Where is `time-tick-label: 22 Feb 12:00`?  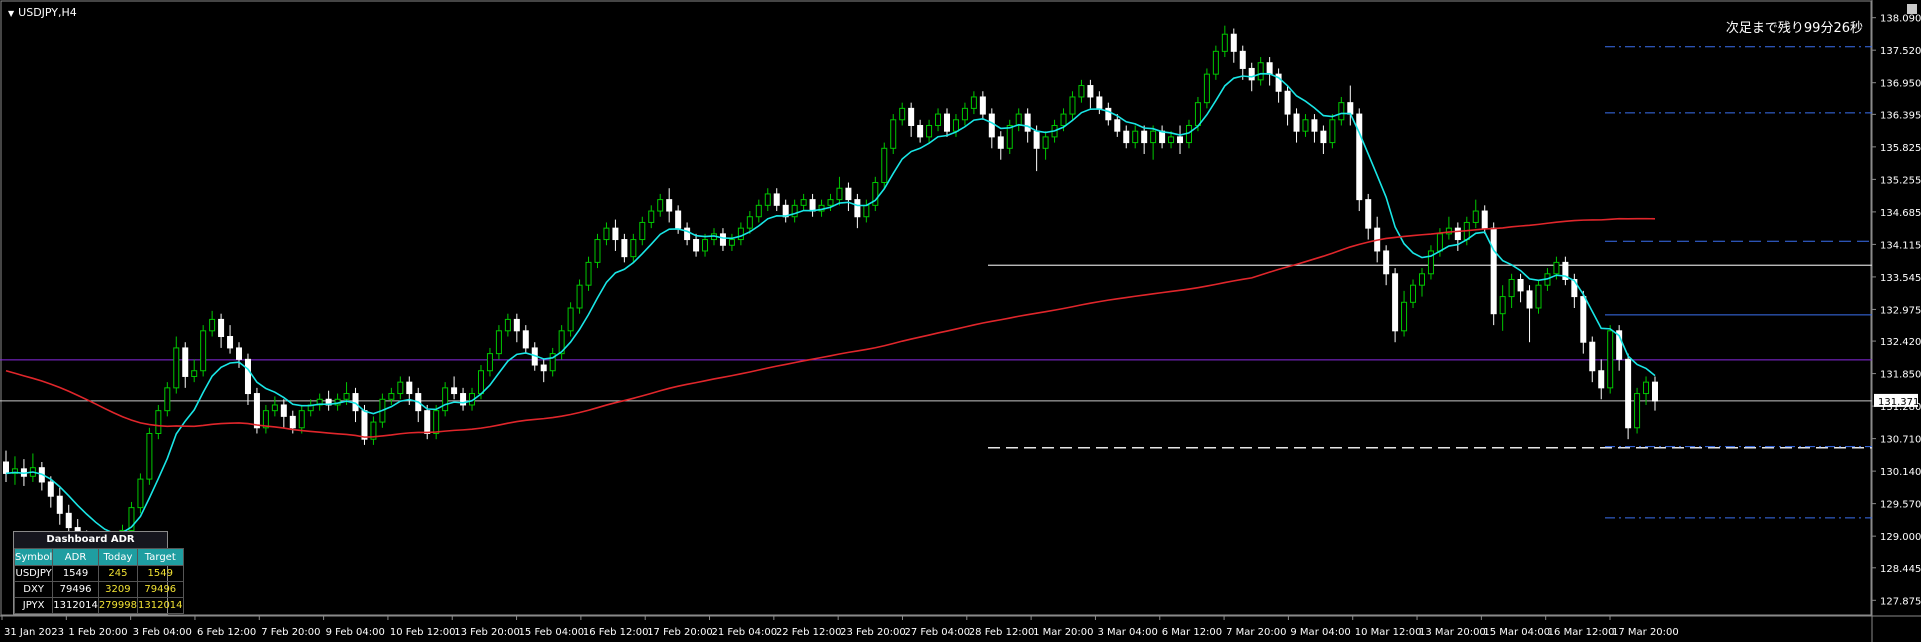 time-tick-label: 22 Feb 12:00 is located at coordinates (809, 632).